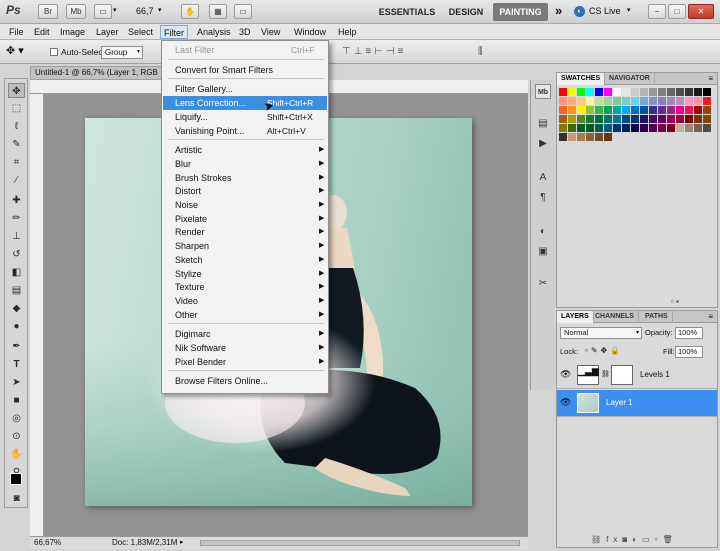  Describe the element at coordinates (16, 479) in the screenshot. I see `foreground-color-swatch` at that location.